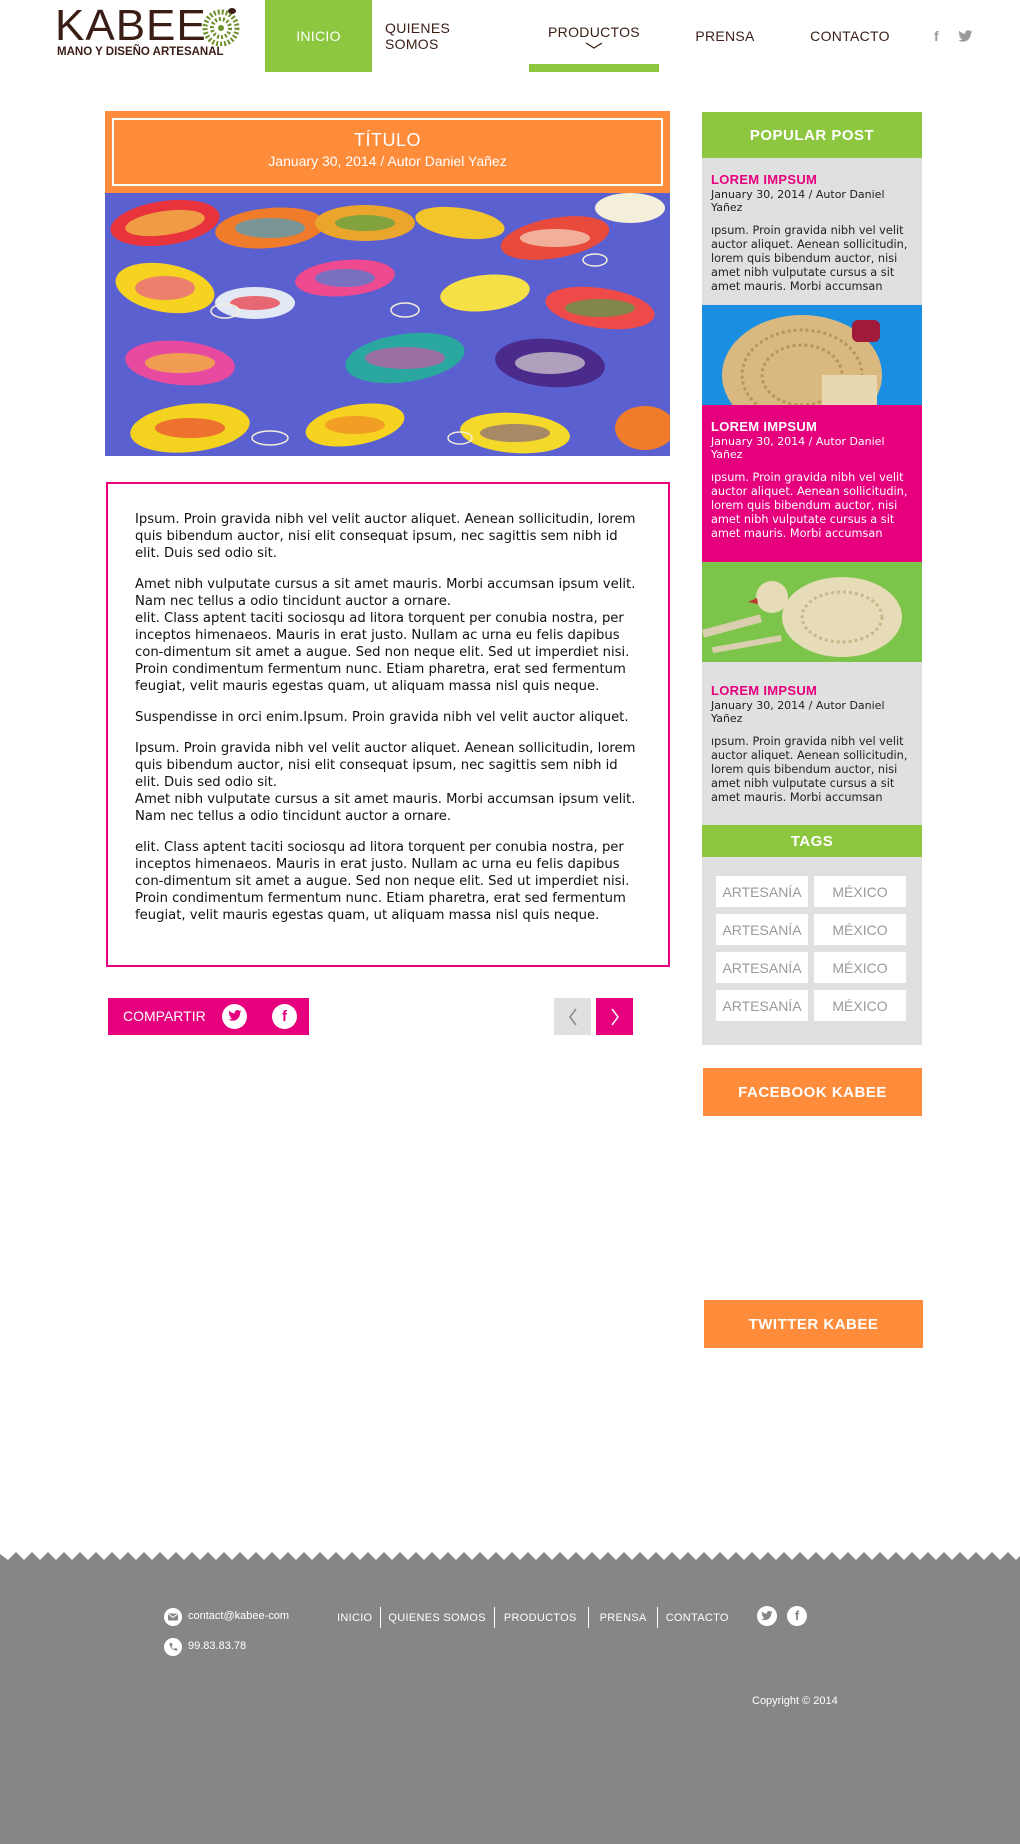  What do you see at coordinates (594, 32) in the screenshot?
I see `nav-label: PRODUCTOS` at bounding box center [594, 32].